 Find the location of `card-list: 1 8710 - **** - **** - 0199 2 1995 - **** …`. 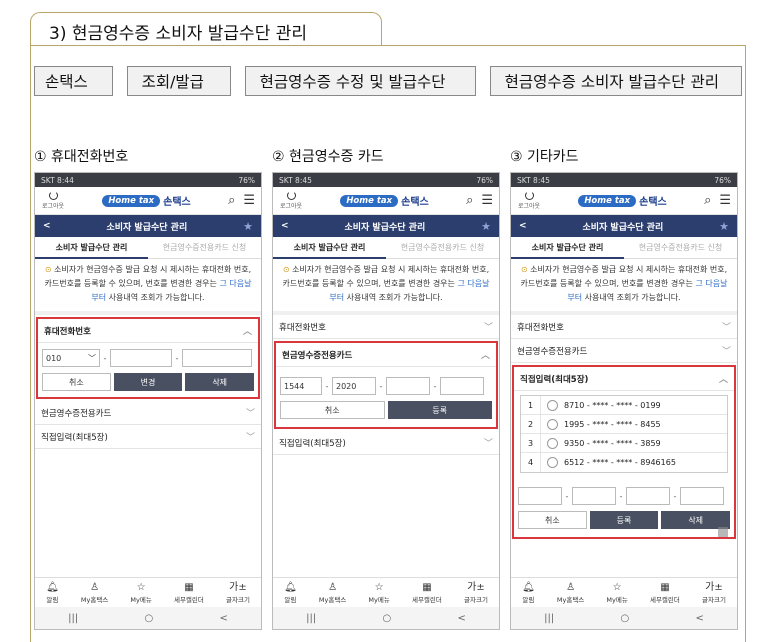

card-list: 1 8710 - **** - **** - 0199 2 1995 - **** … is located at coordinates (624, 434).